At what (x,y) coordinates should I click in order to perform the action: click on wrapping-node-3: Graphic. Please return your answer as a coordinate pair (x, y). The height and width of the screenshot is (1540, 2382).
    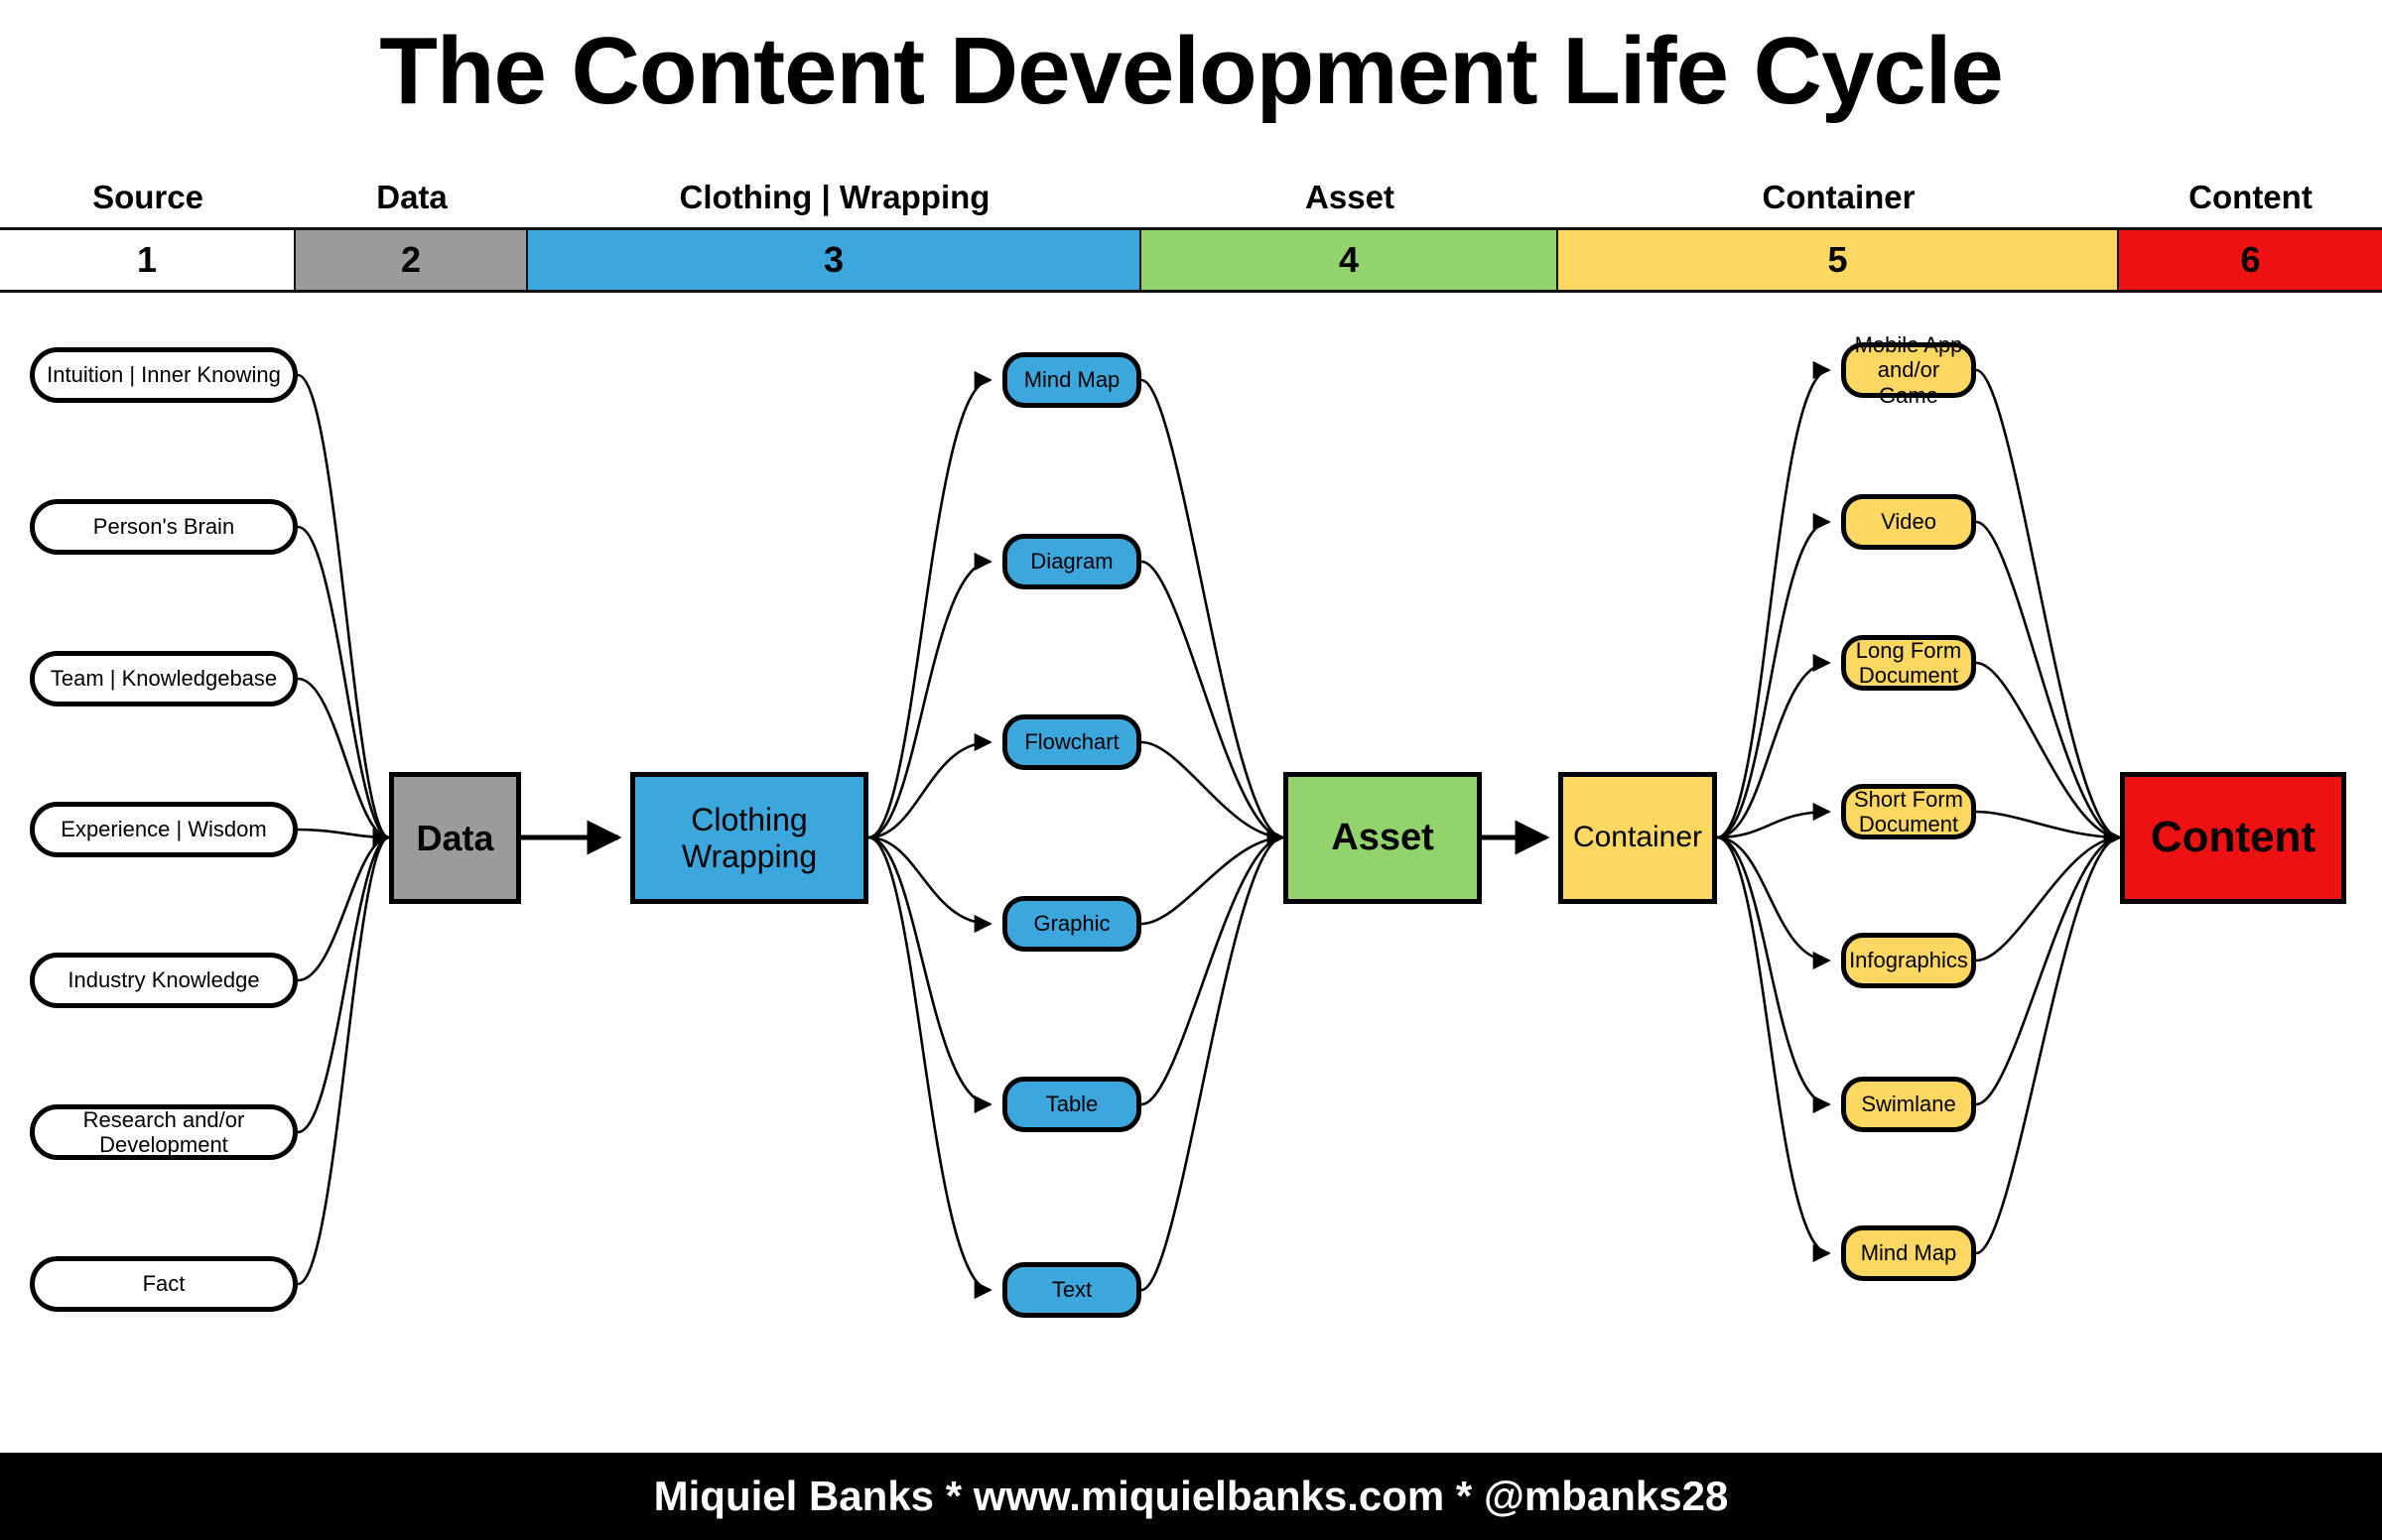
    Looking at the image, I should click on (1071, 924).